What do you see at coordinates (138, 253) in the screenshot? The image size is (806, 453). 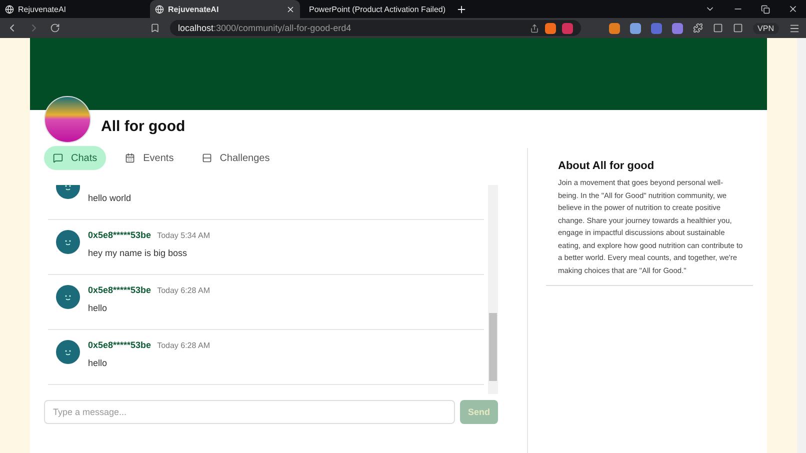 I see `message-text: hey my name is big boss` at bounding box center [138, 253].